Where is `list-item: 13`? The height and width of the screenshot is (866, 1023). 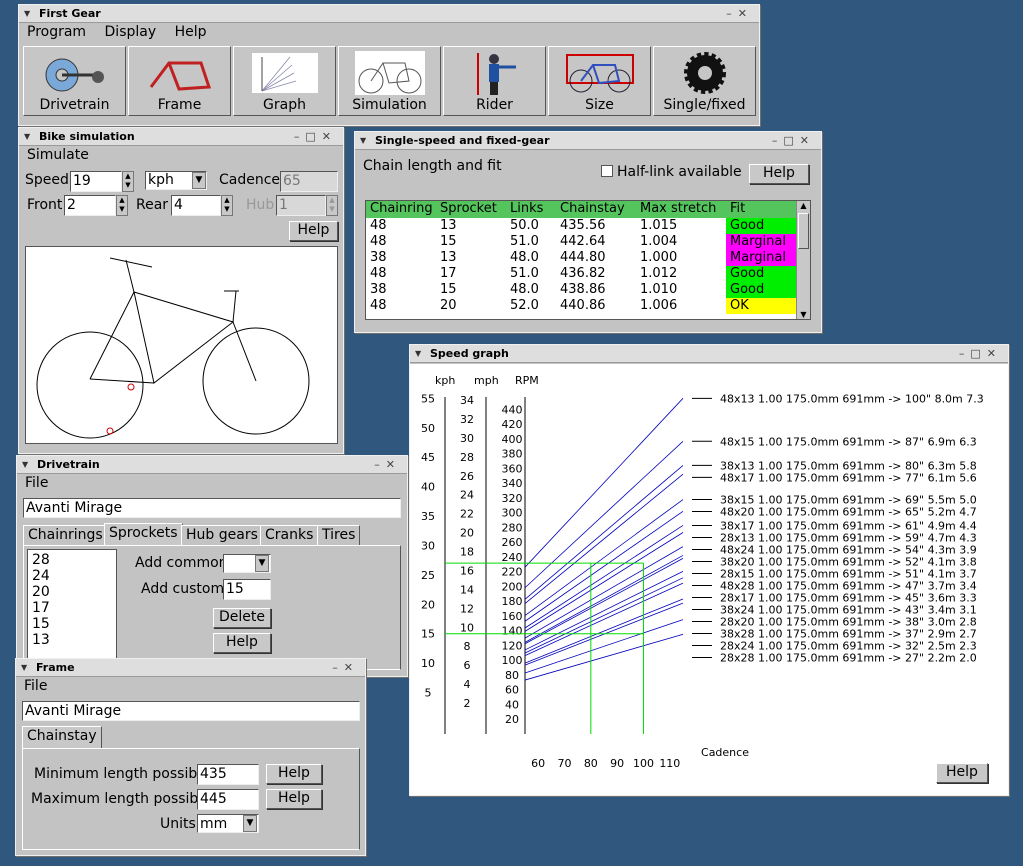
list-item: 13 is located at coordinates (74, 640).